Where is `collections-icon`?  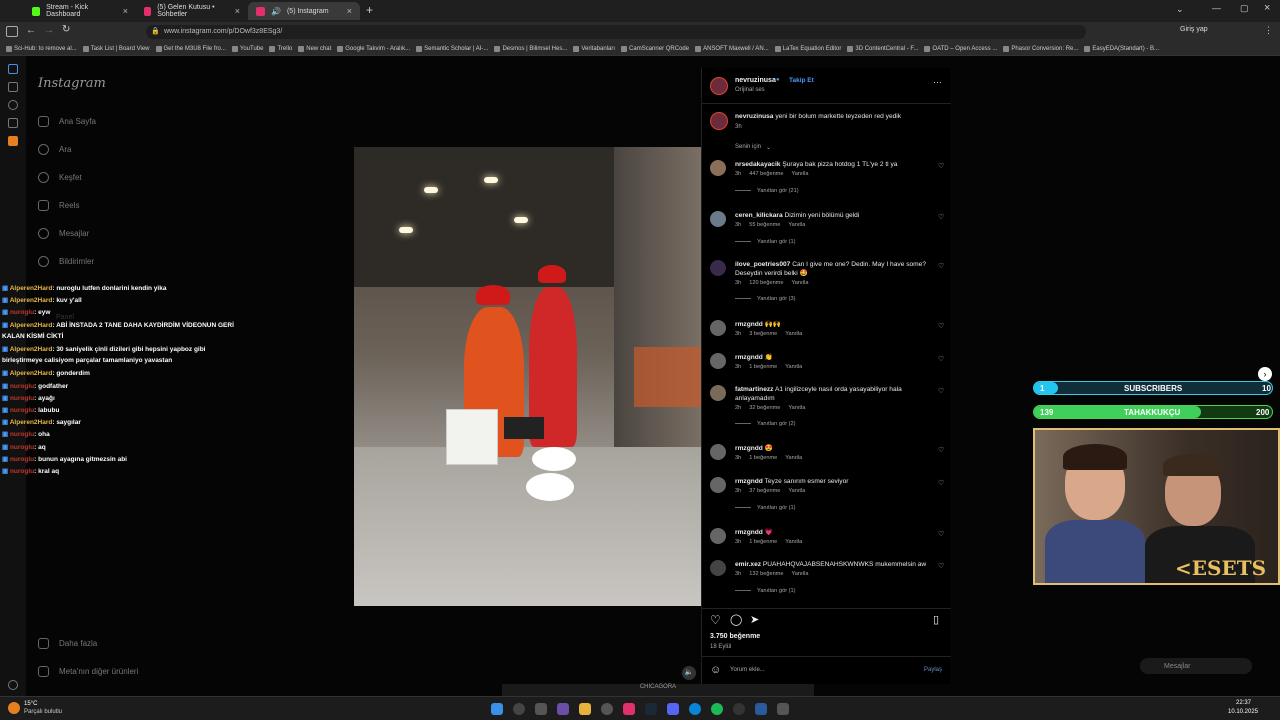 collections-icon is located at coordinates (13, 87).